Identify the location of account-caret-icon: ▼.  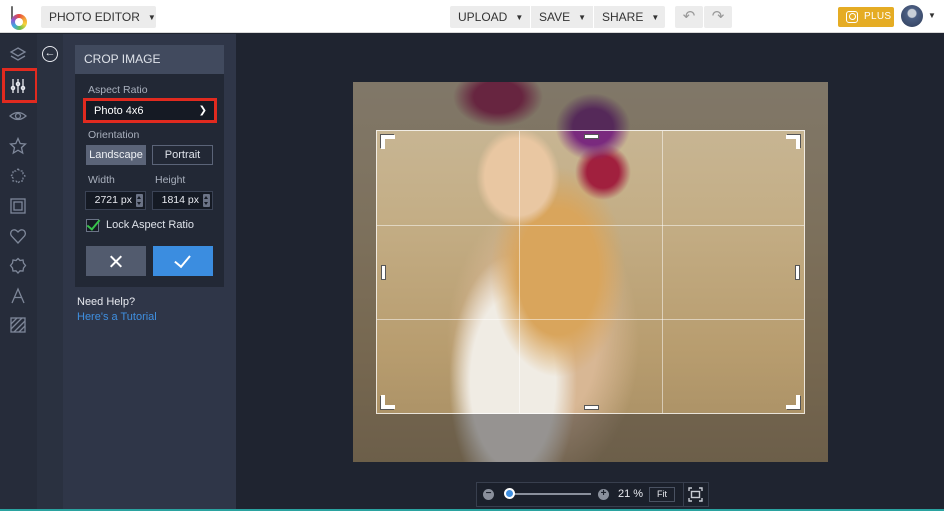
(932, 15).